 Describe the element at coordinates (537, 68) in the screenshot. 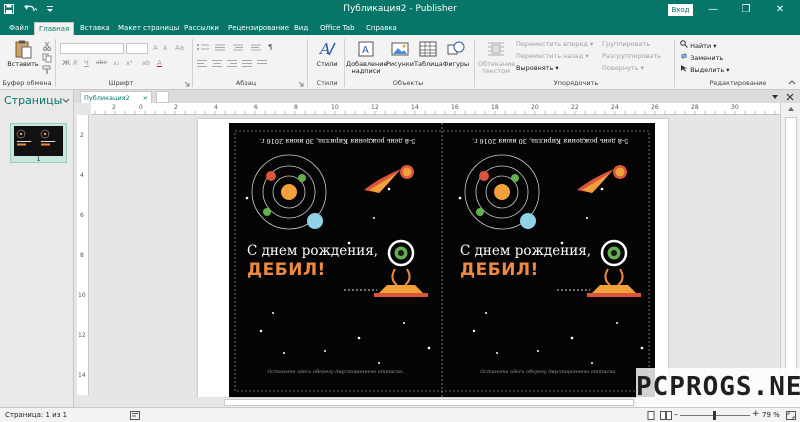

I see `align-button: Выровнять ▾` at that location.